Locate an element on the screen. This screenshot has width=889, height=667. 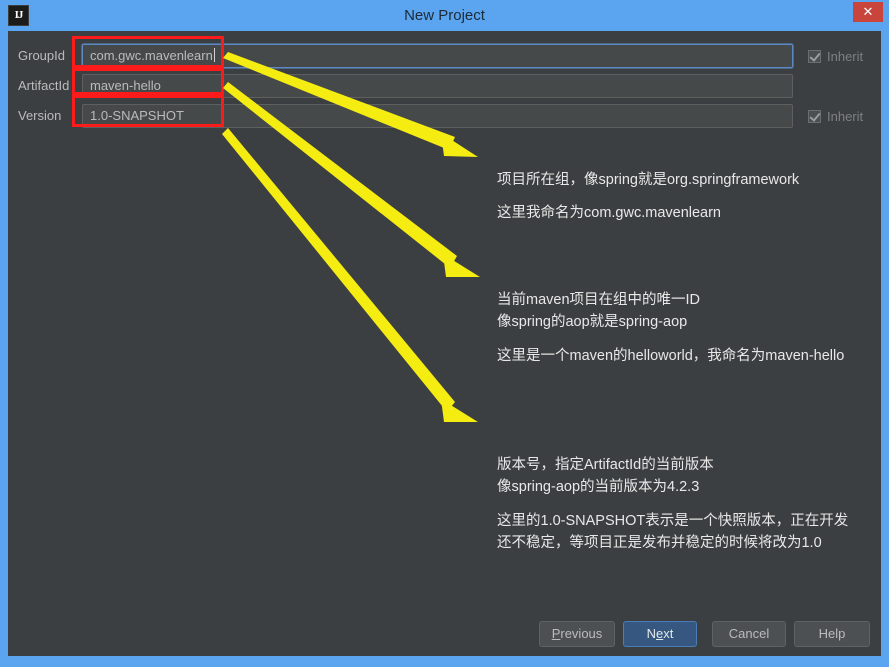
version-inherit-label: Inherit is located at coordinates (845, 116).